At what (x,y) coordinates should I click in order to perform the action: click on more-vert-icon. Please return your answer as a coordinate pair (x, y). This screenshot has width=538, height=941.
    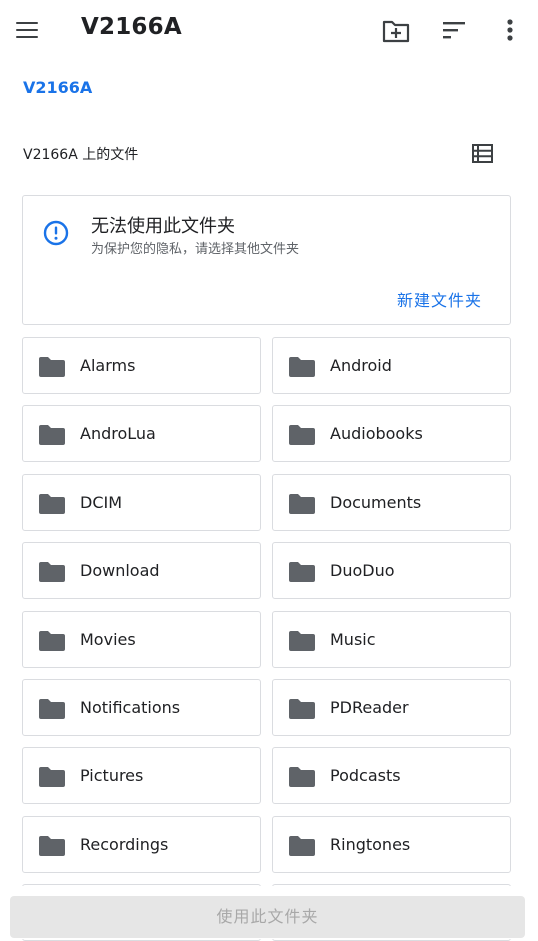
    Looking at the image, I should click on (511, 31).